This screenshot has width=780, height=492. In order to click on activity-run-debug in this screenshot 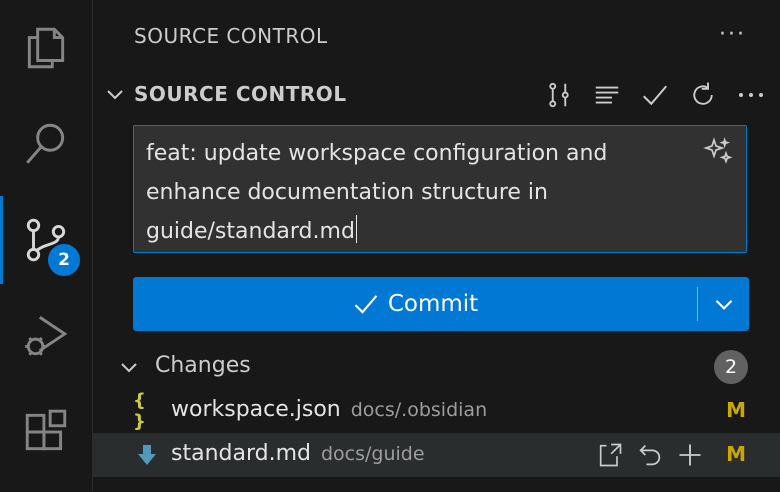, I will do `click(46, 336)`.